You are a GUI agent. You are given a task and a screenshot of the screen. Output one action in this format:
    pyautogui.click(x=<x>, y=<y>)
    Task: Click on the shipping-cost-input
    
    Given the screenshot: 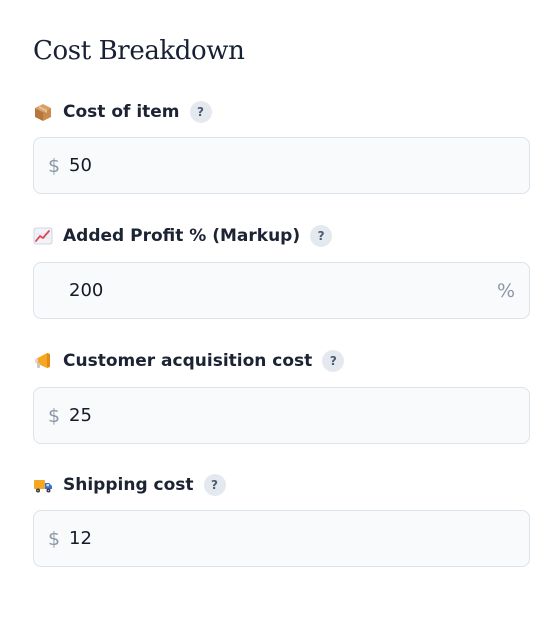 What is the action you would take?
    pyautogui.click(x=269, y=538)
    